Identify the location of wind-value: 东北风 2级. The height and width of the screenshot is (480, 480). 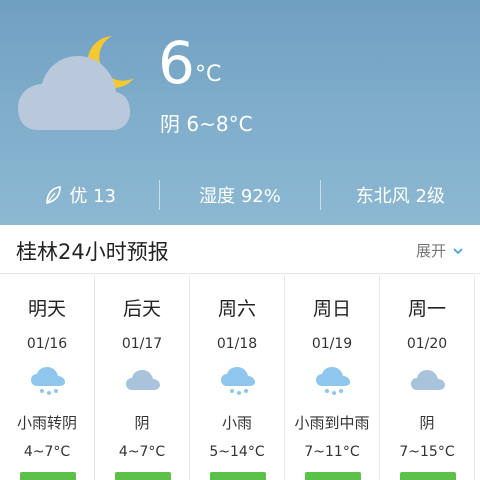
(400, 196).